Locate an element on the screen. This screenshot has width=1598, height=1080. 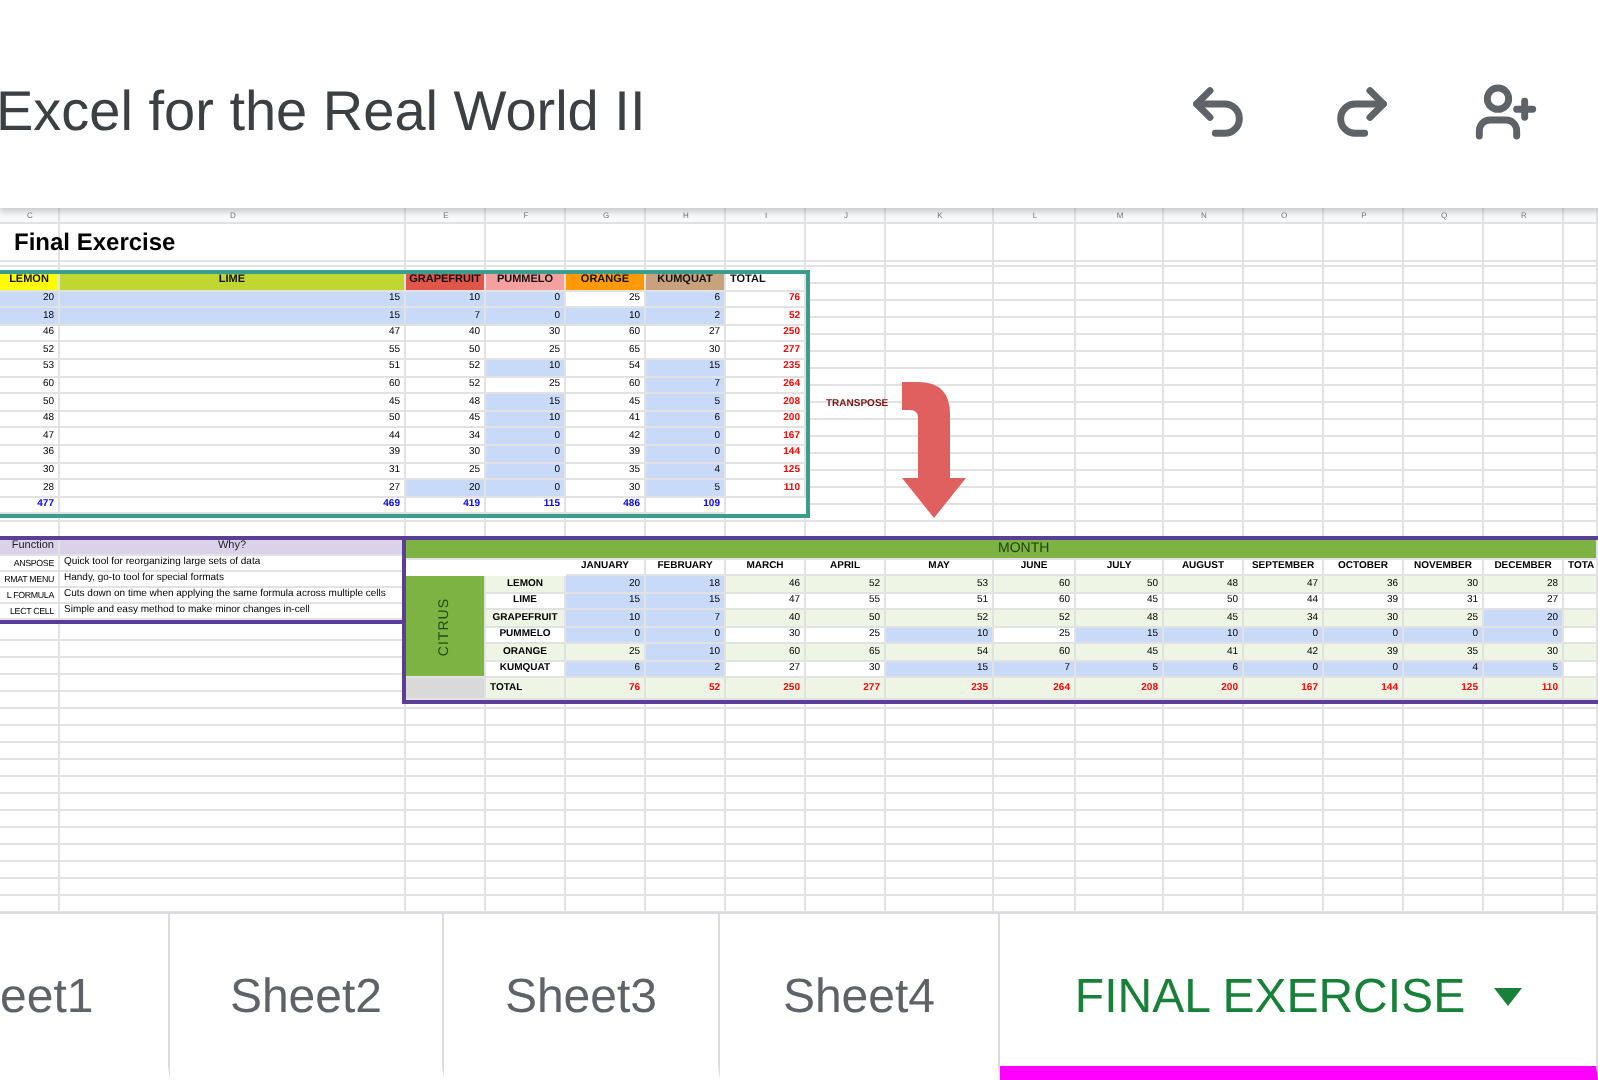
sheet-tab: Sheet2 is located at coordinates (307, 997).